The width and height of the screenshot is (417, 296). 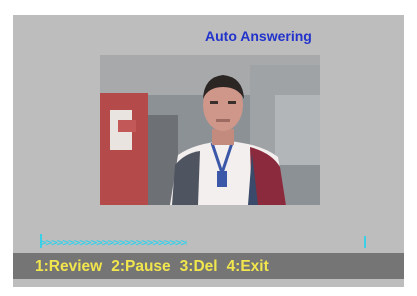 What do you see at coordinates (203, 242) in the screenshot?
I see `playback-progress: >>>>>>>>>>>>>>>>>>>>>>>>>>>>>>>>` at bounding box center [203, 242].